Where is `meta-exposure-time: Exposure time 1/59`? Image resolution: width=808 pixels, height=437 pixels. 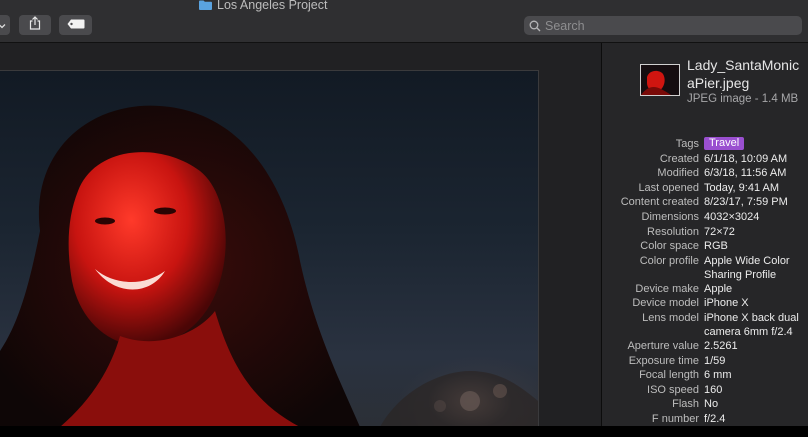
meta-exposure-time: Exposure time 1/59 is located at coordinates (705, 361).